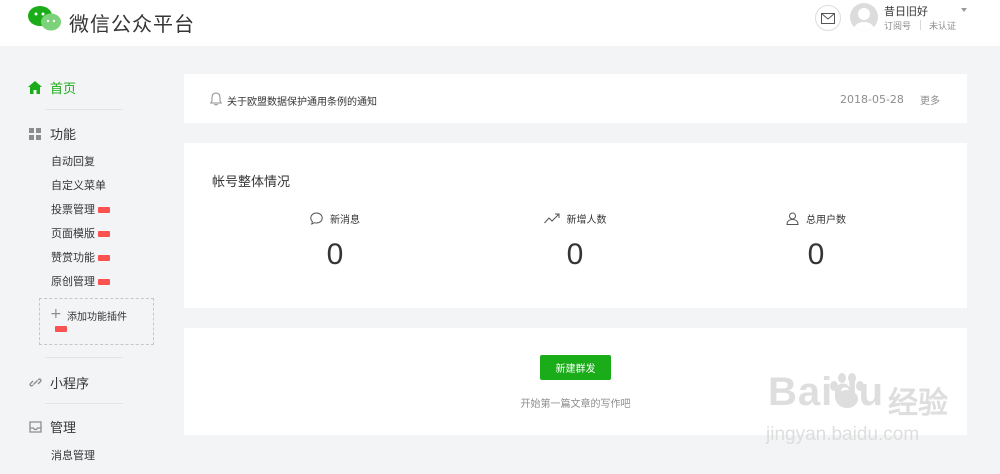 The width and height of the screenshot is (1000, 474). Describe the element at coordinates (63, 135) in the screenshot. I see `sidebar-item-label: 功能` at that location.